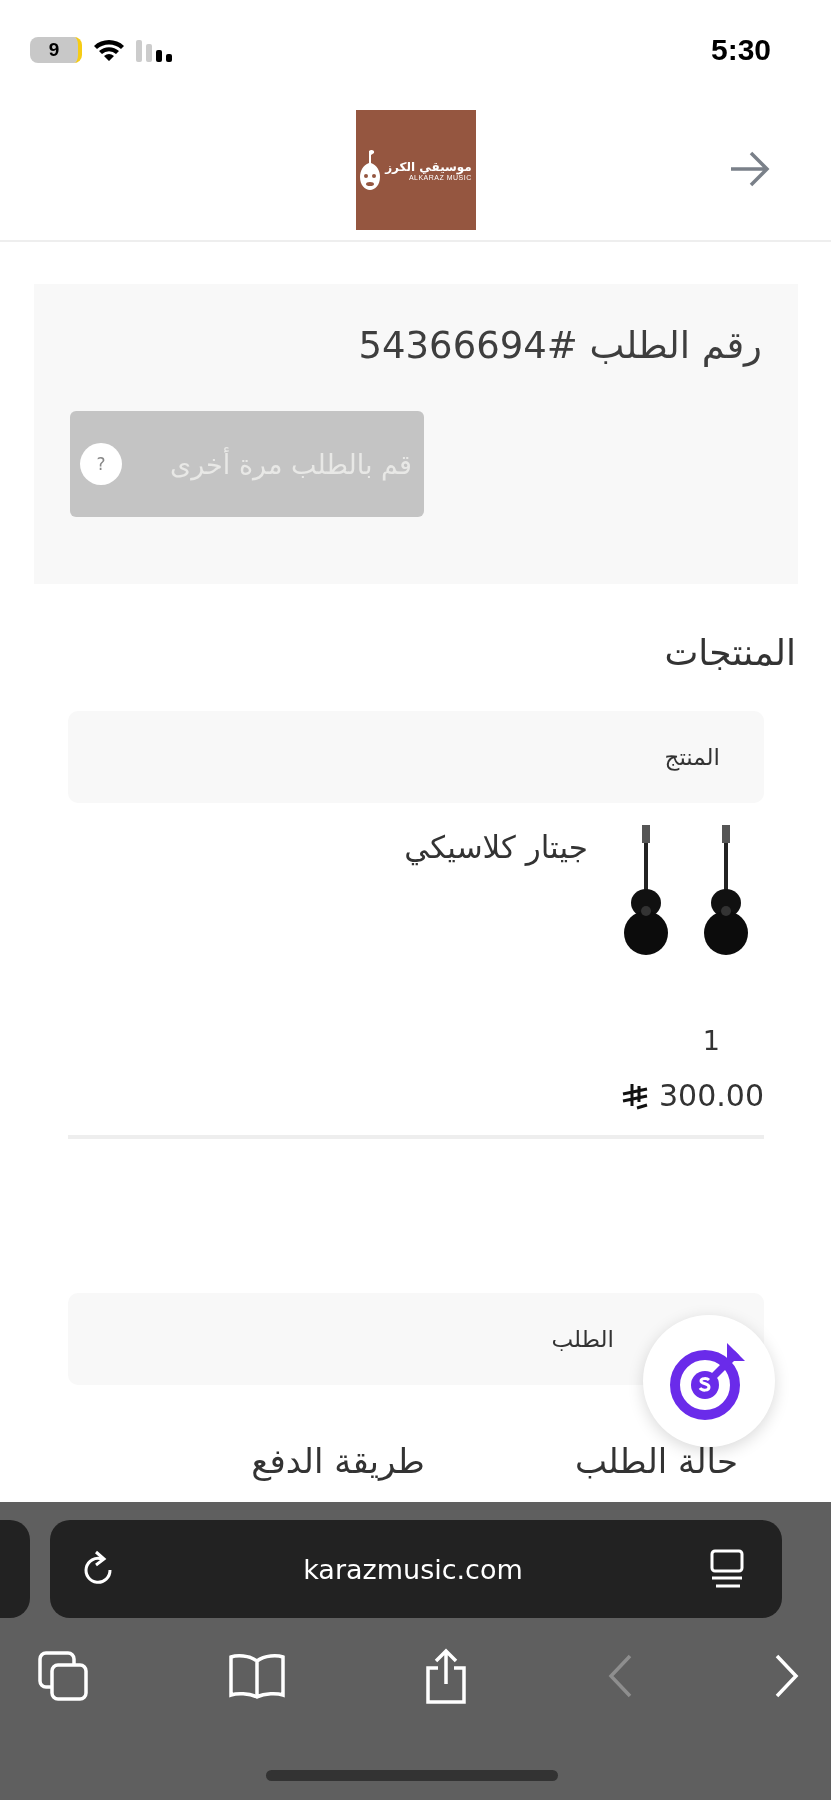  I want to click on url-text: karazmusic.com, so click(413, 1569).